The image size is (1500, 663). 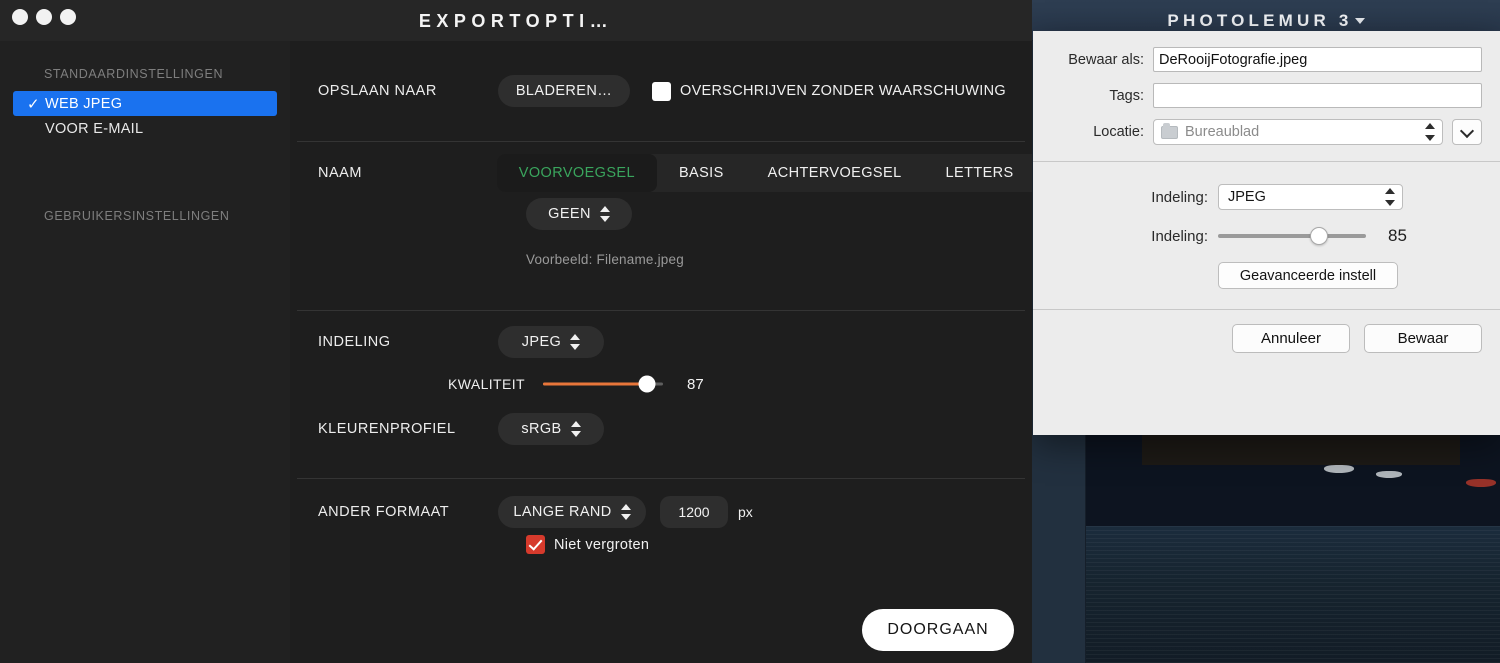 What do you see at coordinates (134, 74) in the screenshot?
I see `sidebar-section-presets-label: STANDAARDINSTELLINGEN` at bounding box center [134, 74].